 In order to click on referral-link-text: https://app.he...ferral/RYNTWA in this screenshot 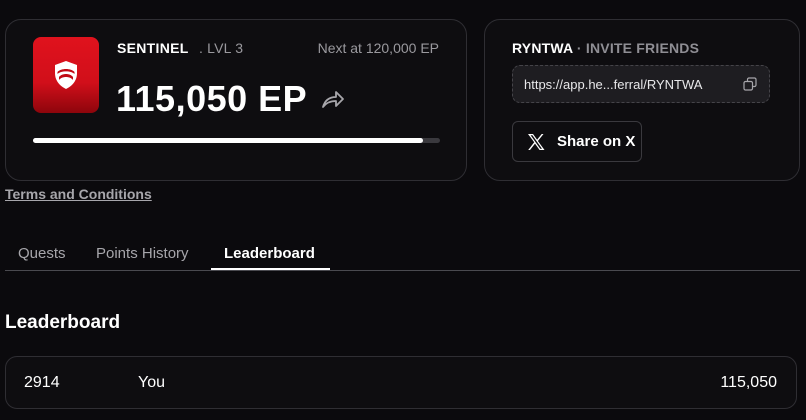, I will do `click(613, 84)`.